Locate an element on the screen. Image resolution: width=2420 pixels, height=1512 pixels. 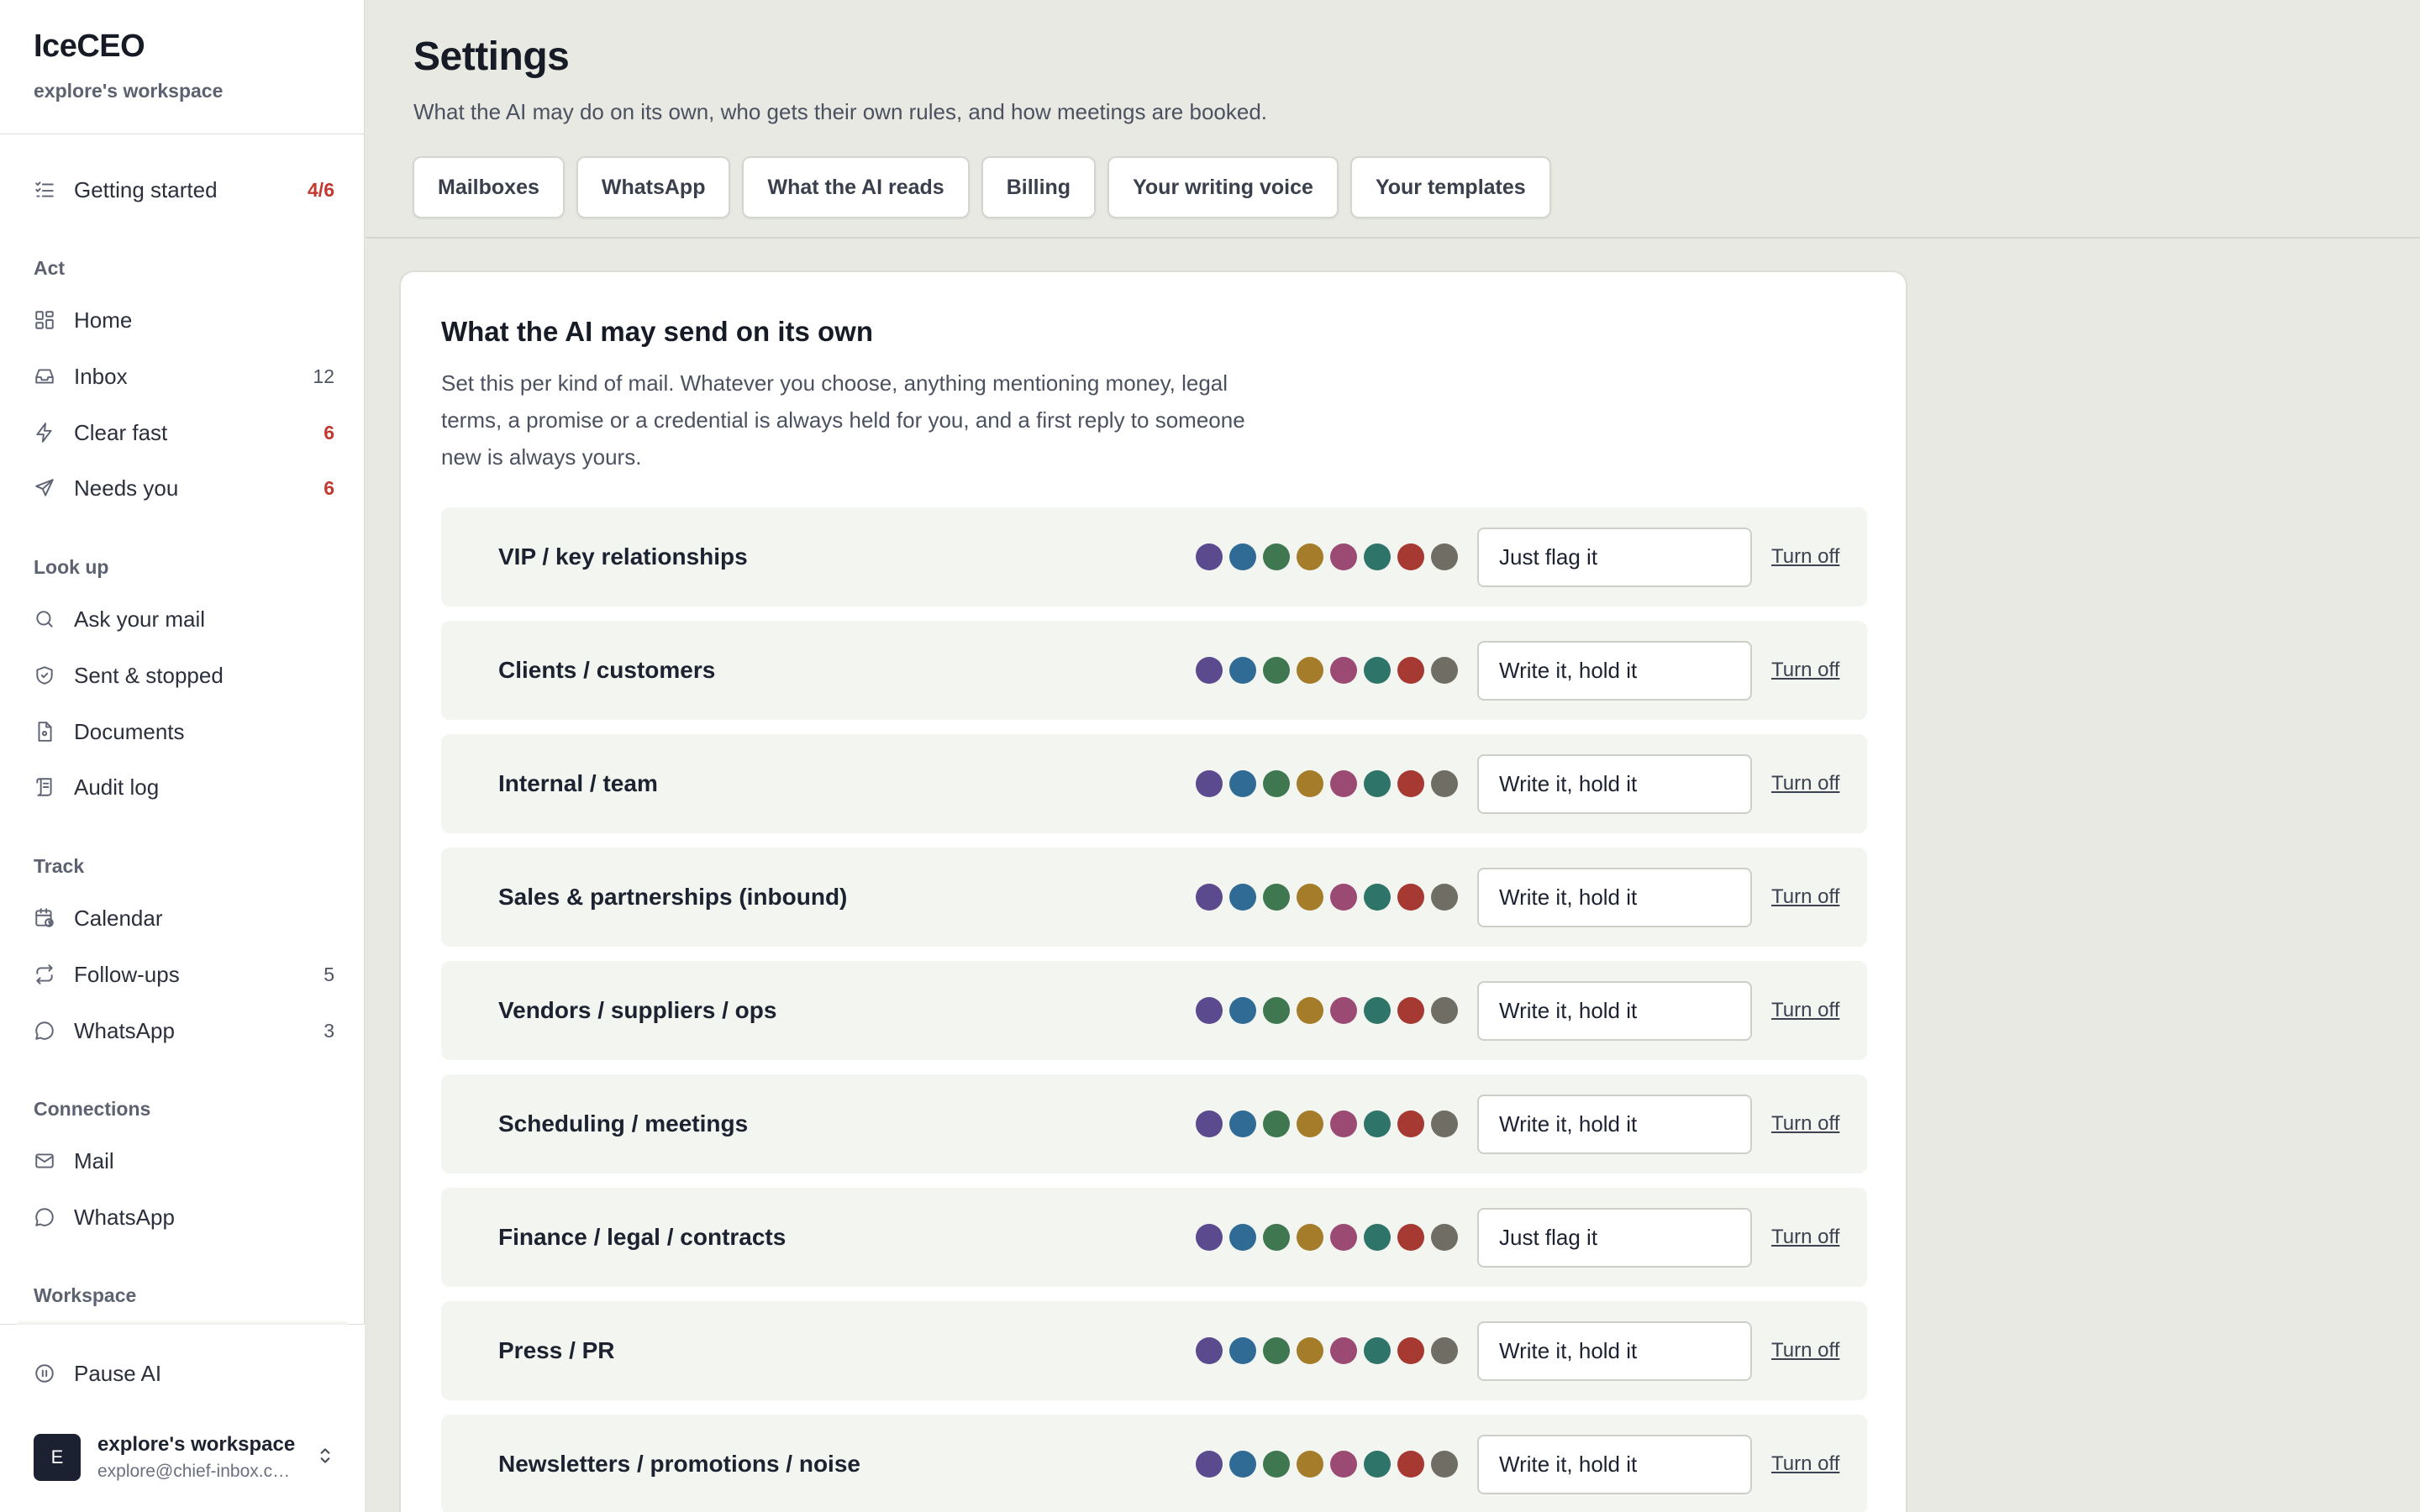
tab-writing-voice: Your writing voice is located at coordinates (1223, 187).